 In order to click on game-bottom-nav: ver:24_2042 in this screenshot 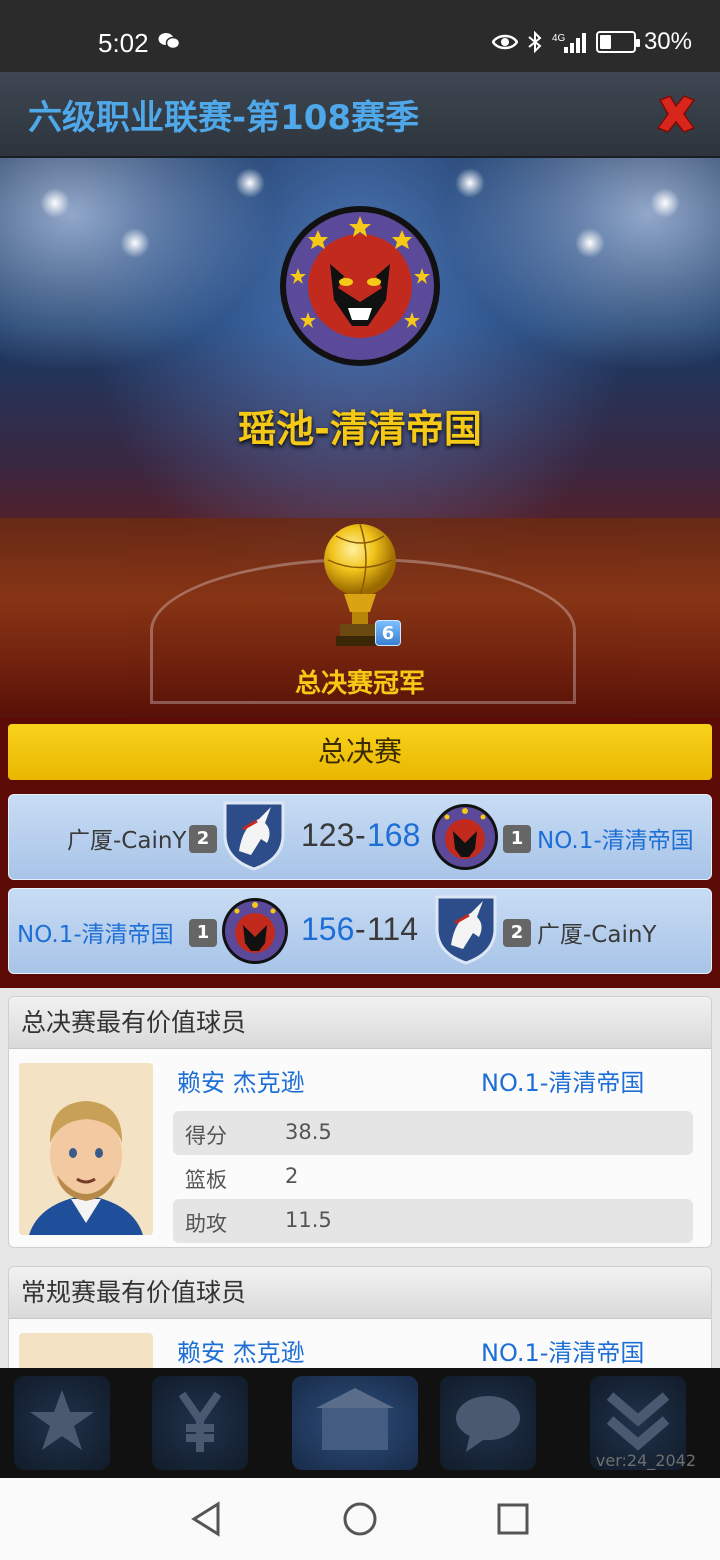, I will do `click(360, 1423)`.